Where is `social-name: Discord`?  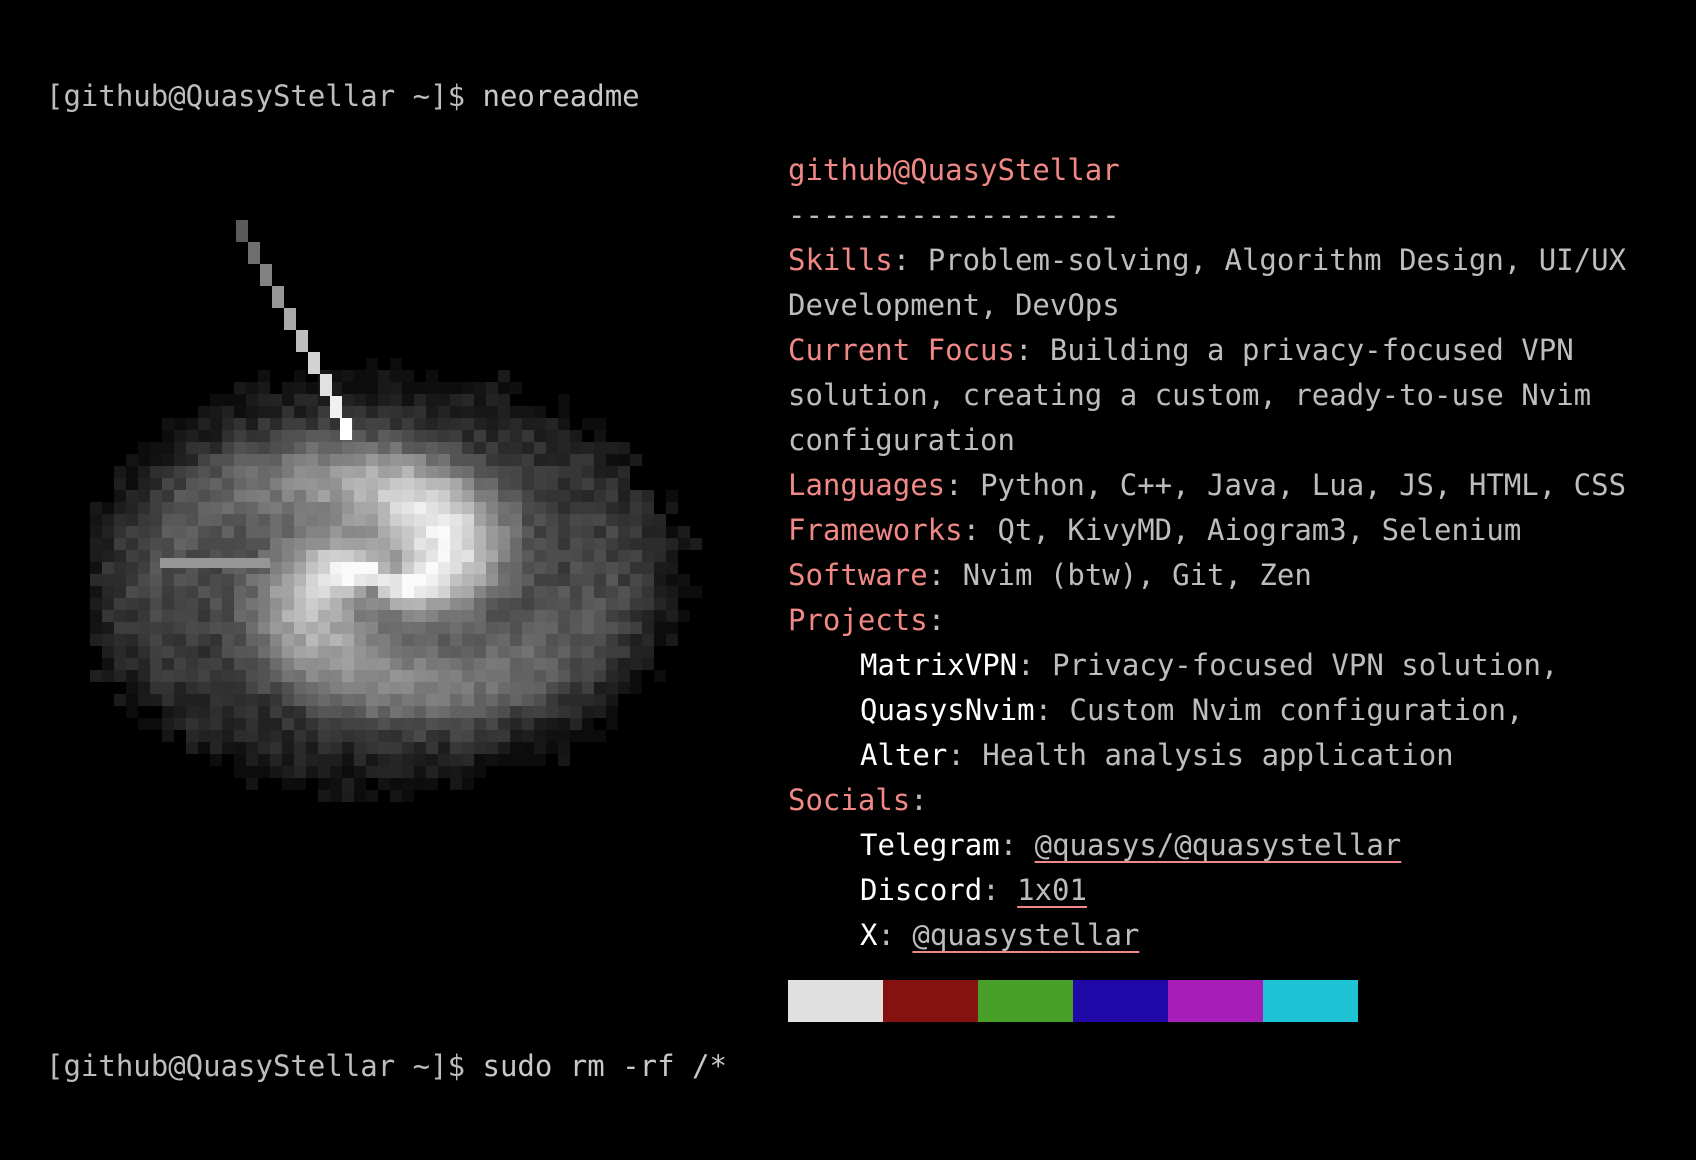
social-name: Discord is located at coordinates (921, 890).